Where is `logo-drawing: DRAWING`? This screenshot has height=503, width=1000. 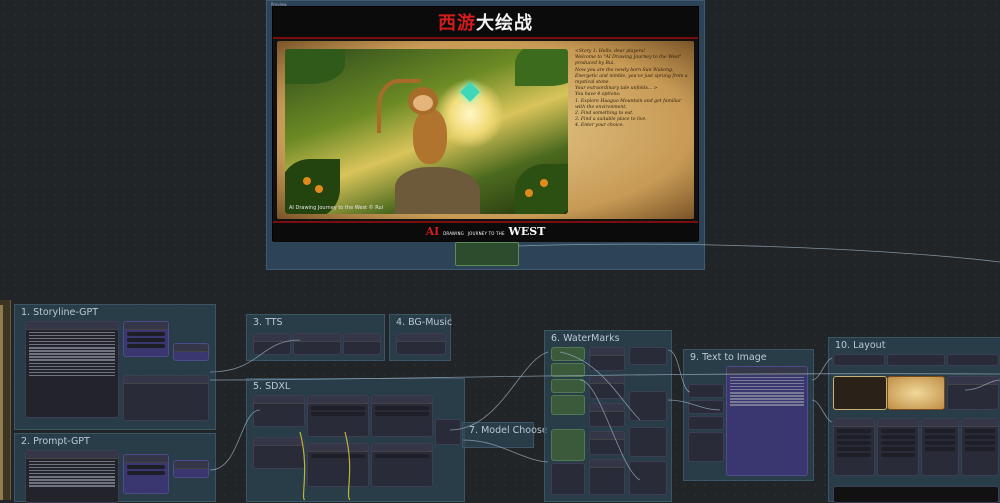
logo-drawing: DRAWING is located at coordinates (453, 233).